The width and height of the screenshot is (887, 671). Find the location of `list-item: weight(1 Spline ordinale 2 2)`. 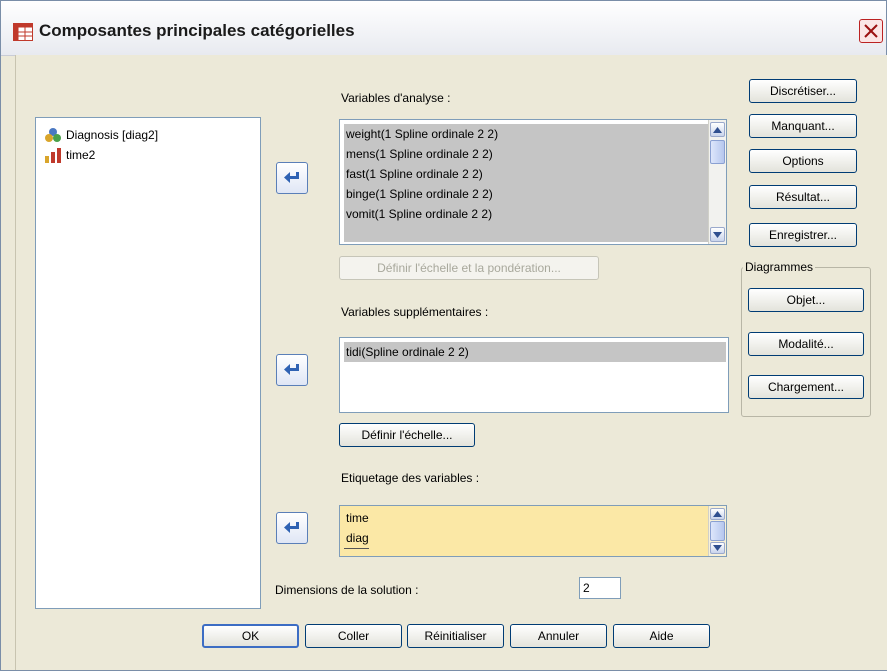

list-item: weight(1 Spline ordinale 2 2) is located at coordinates (526, 134).